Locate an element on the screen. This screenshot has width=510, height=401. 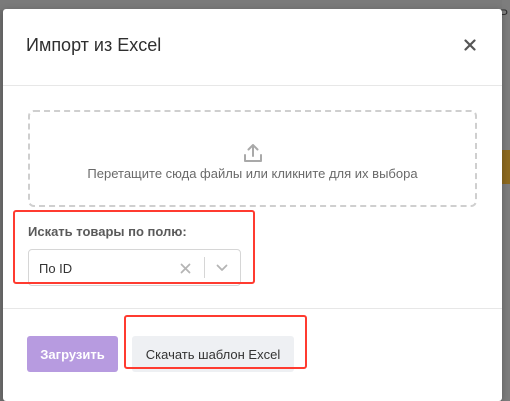
close-button is located at coordinates (470, 45).